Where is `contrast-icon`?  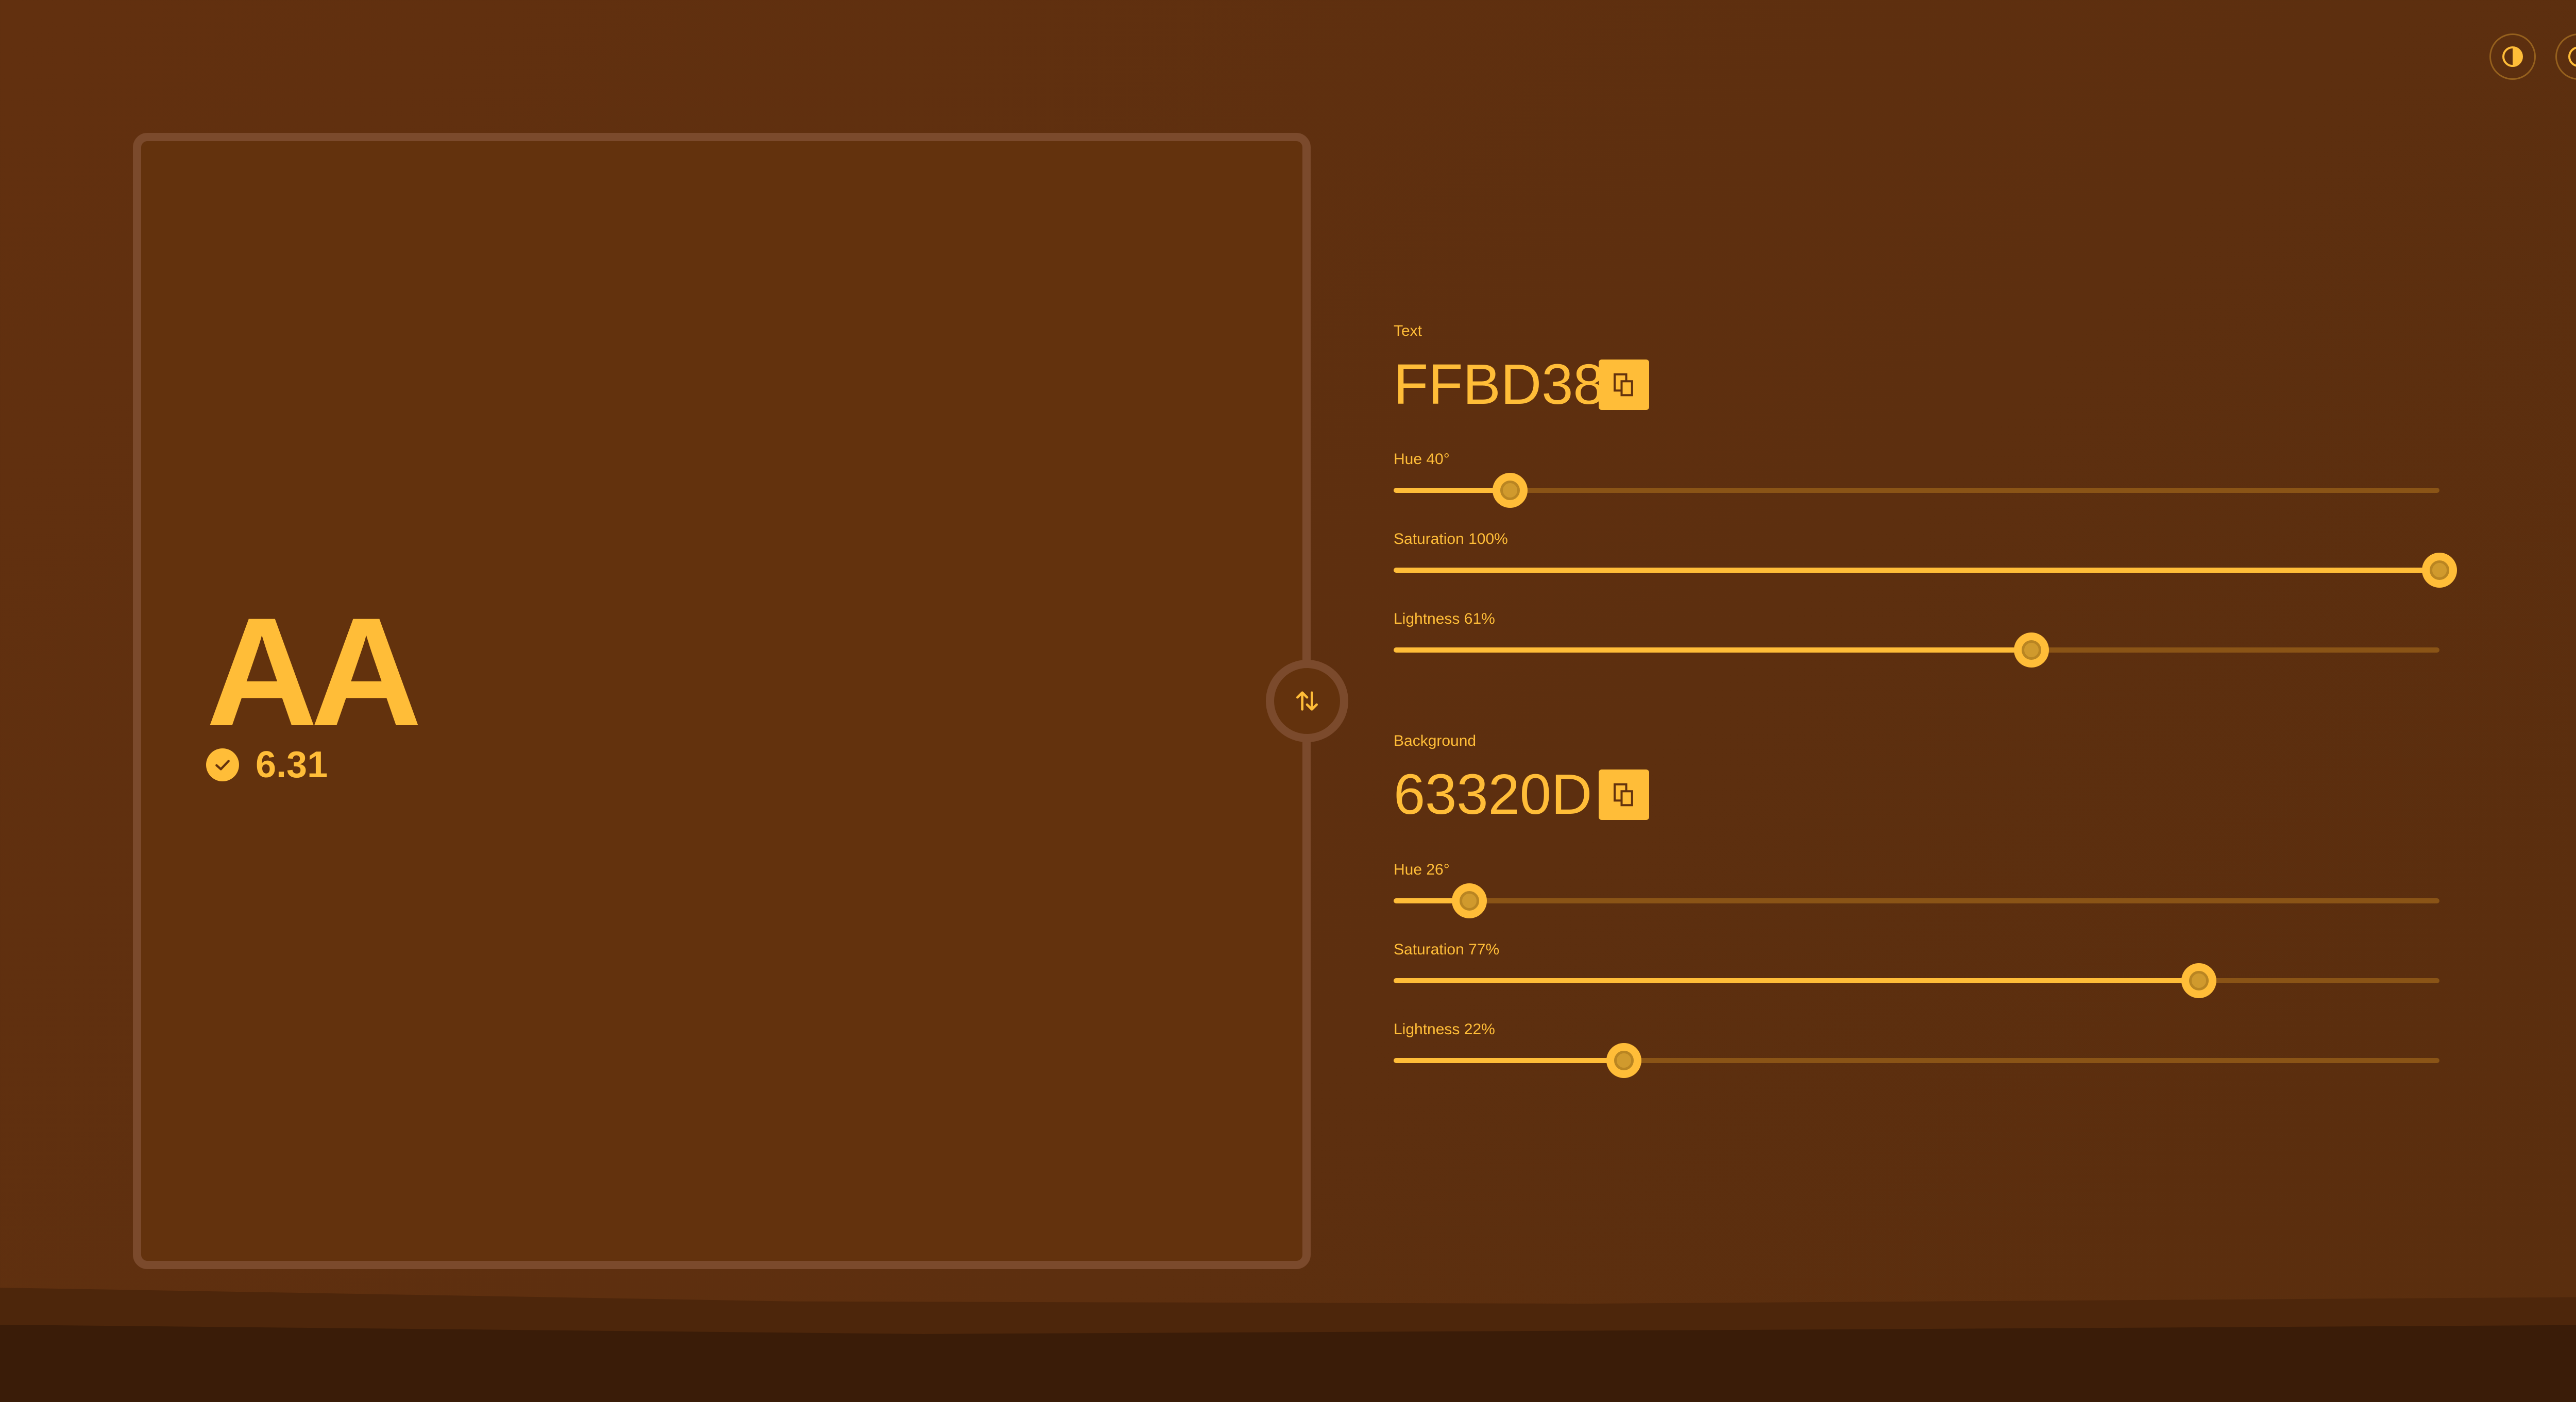 contrast-icon is located at coordinates (2512, 56).